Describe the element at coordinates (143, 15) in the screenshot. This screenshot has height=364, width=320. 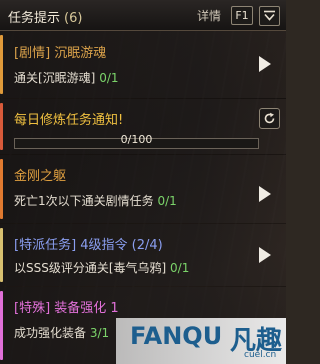
I see `quest-tracker-header: 任务提示 (6) 详情 F1` at that location.